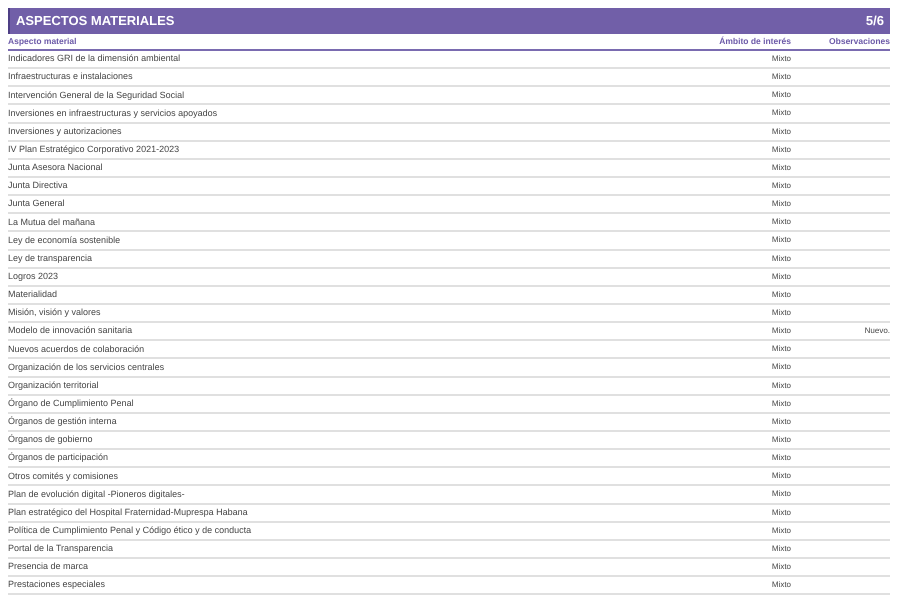 This screenshot has height=603, width=911. Describe the element at coordinates (130, 530) in the screenshot. I see `table-cell-text: Política de Cumplimiento Penal y Código ético y de conducta` at that location.